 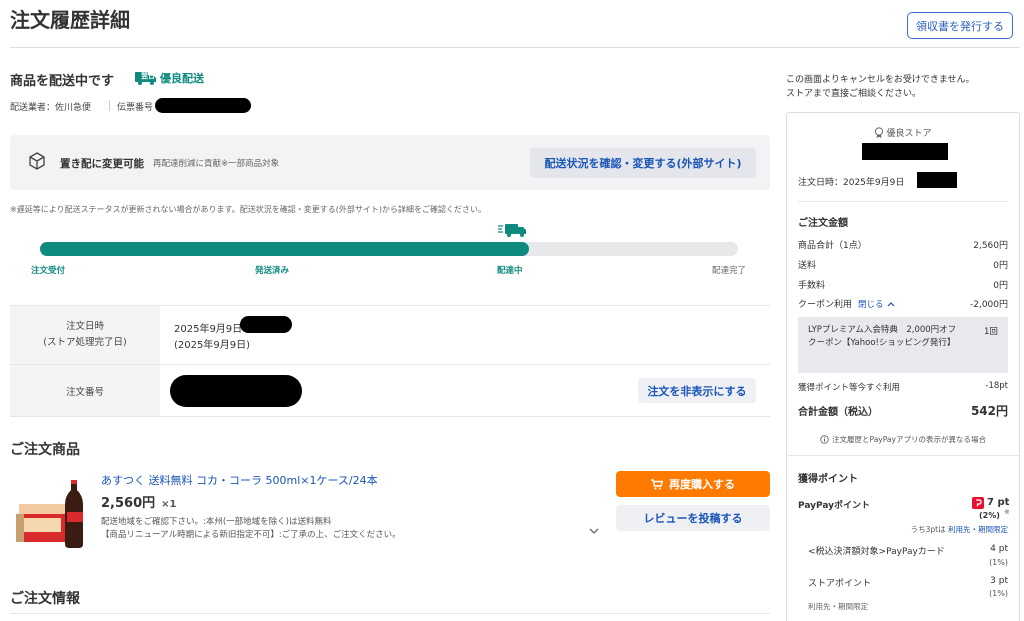 What do you see at coordinates (515, 47) in the screenshot?
I see `header-divider` at bounding box center [515, 47].